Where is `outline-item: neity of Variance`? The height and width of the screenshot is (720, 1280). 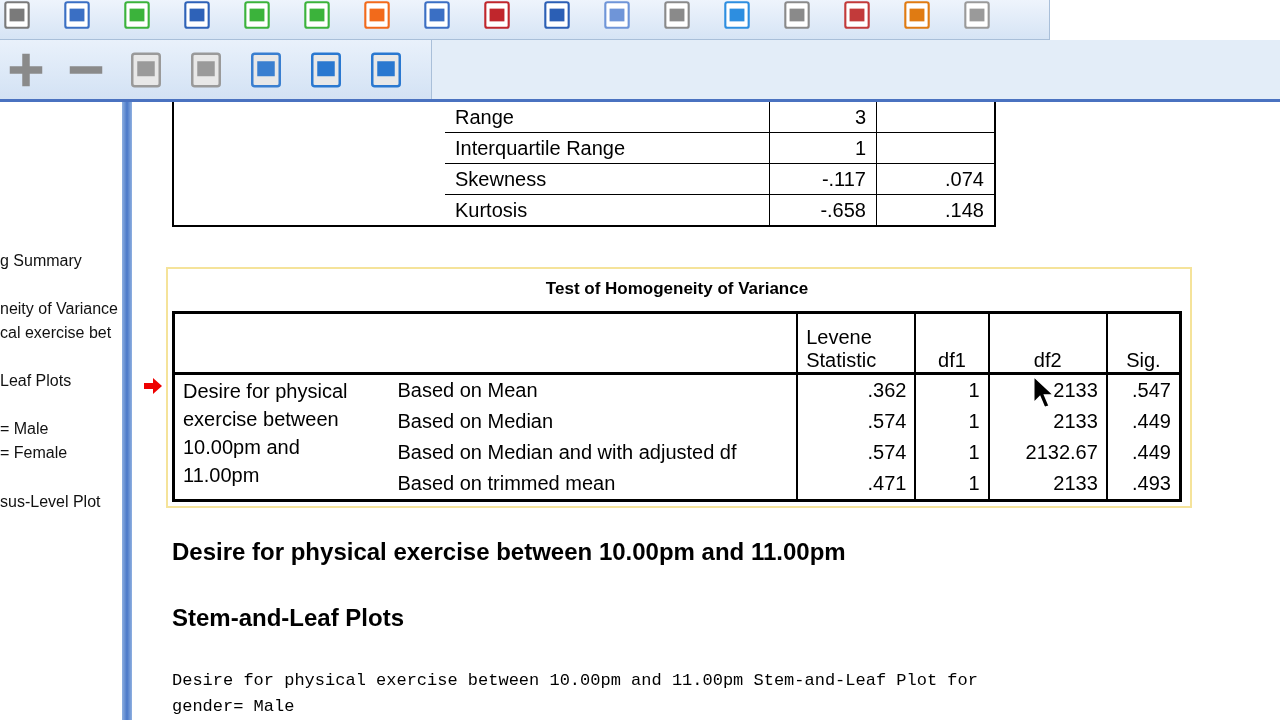
outline-item: neity of Variance is located at coordinates (59, 309).